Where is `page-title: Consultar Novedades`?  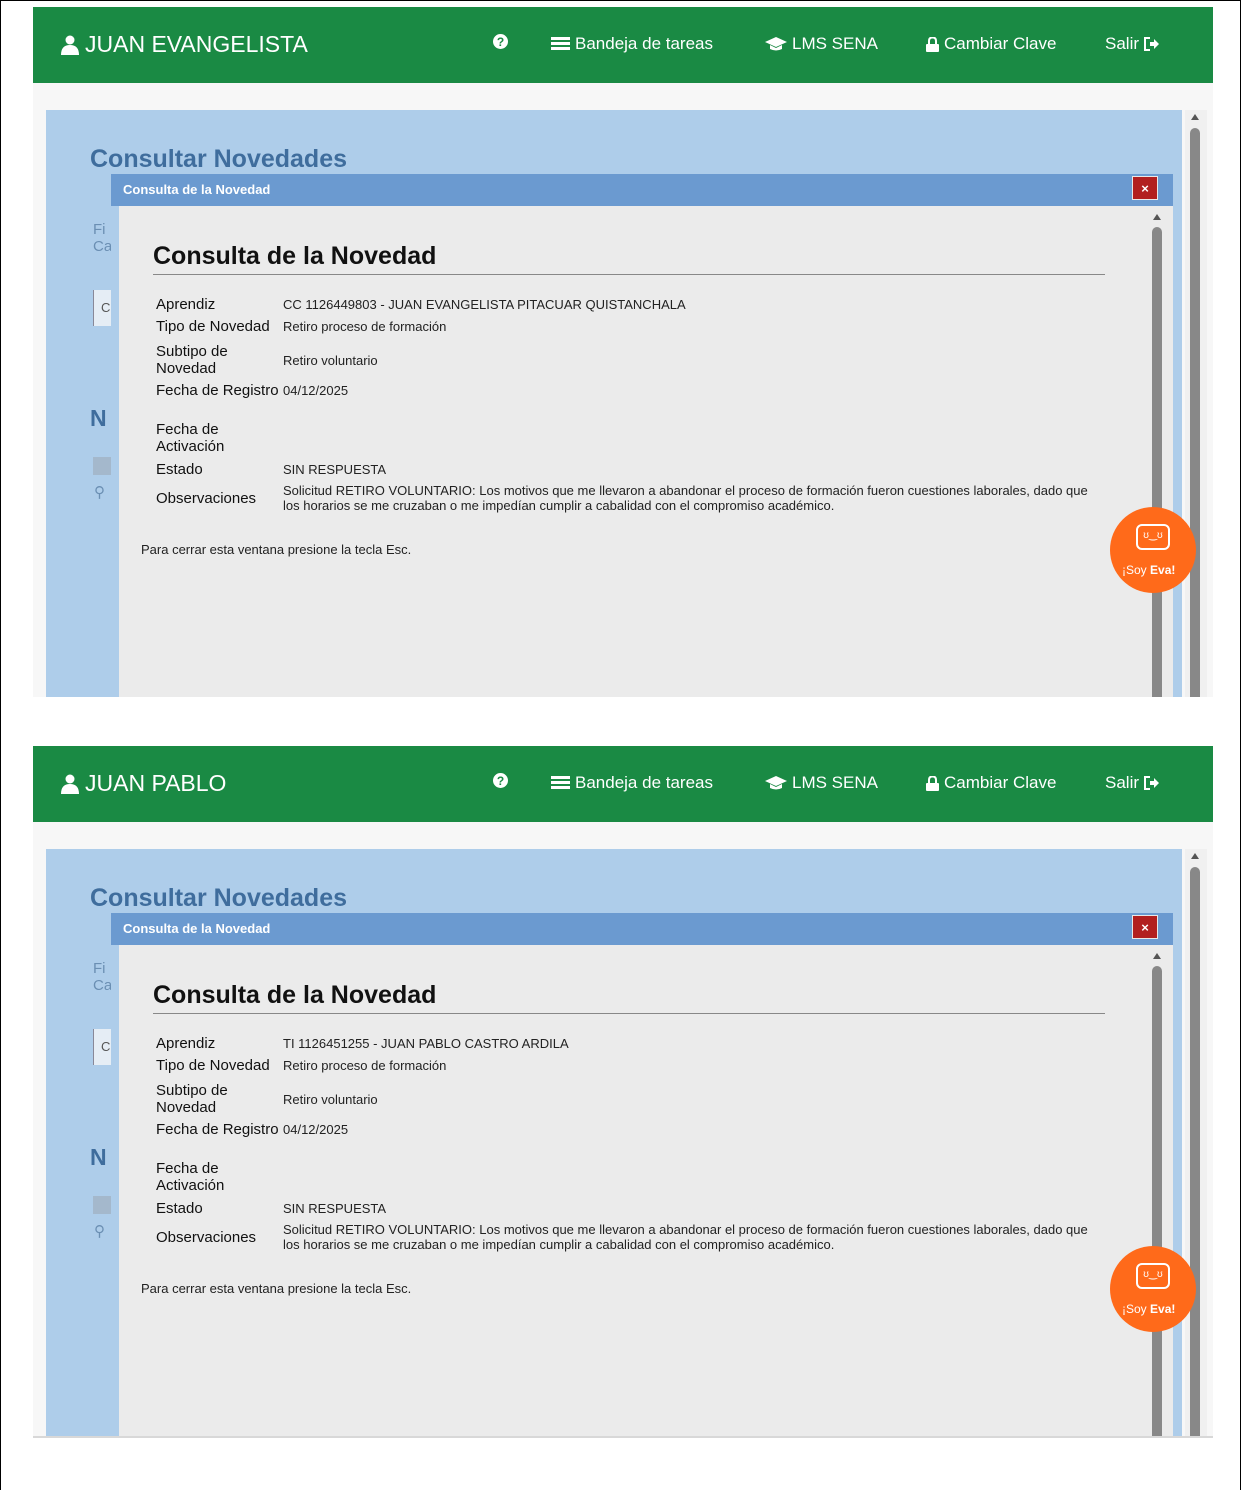
page-title: Consultar Novedades is located at coordinates (219, 898).